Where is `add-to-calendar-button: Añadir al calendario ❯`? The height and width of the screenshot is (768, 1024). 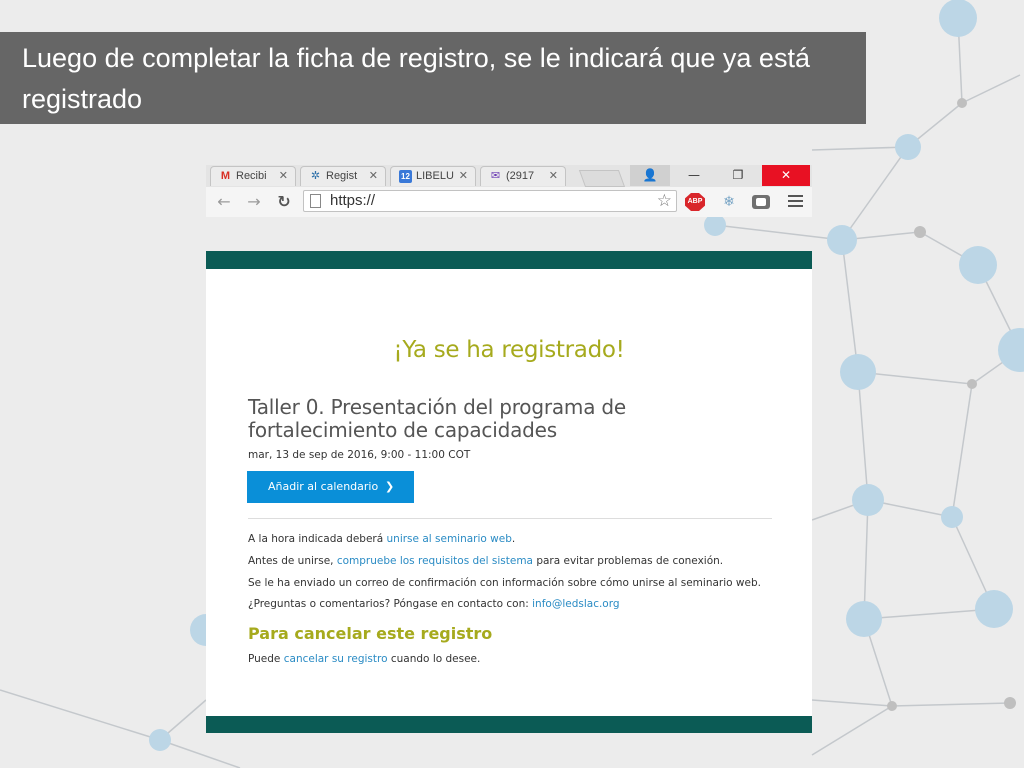 add-to-calendar-button: Añadir al calendario ❯ is located at coordinates (330, 487).